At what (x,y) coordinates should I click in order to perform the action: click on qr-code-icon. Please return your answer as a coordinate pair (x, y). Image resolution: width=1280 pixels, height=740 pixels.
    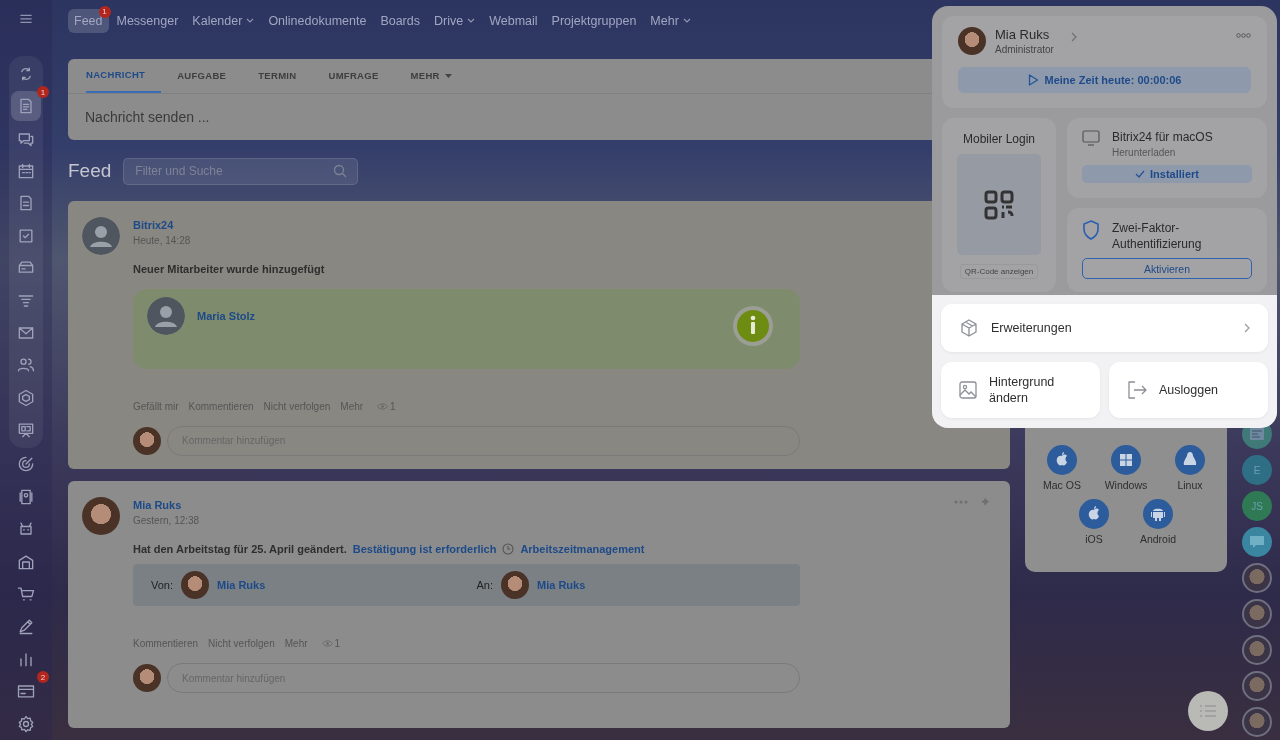
    Looking at the image, I should click on (999, 204).